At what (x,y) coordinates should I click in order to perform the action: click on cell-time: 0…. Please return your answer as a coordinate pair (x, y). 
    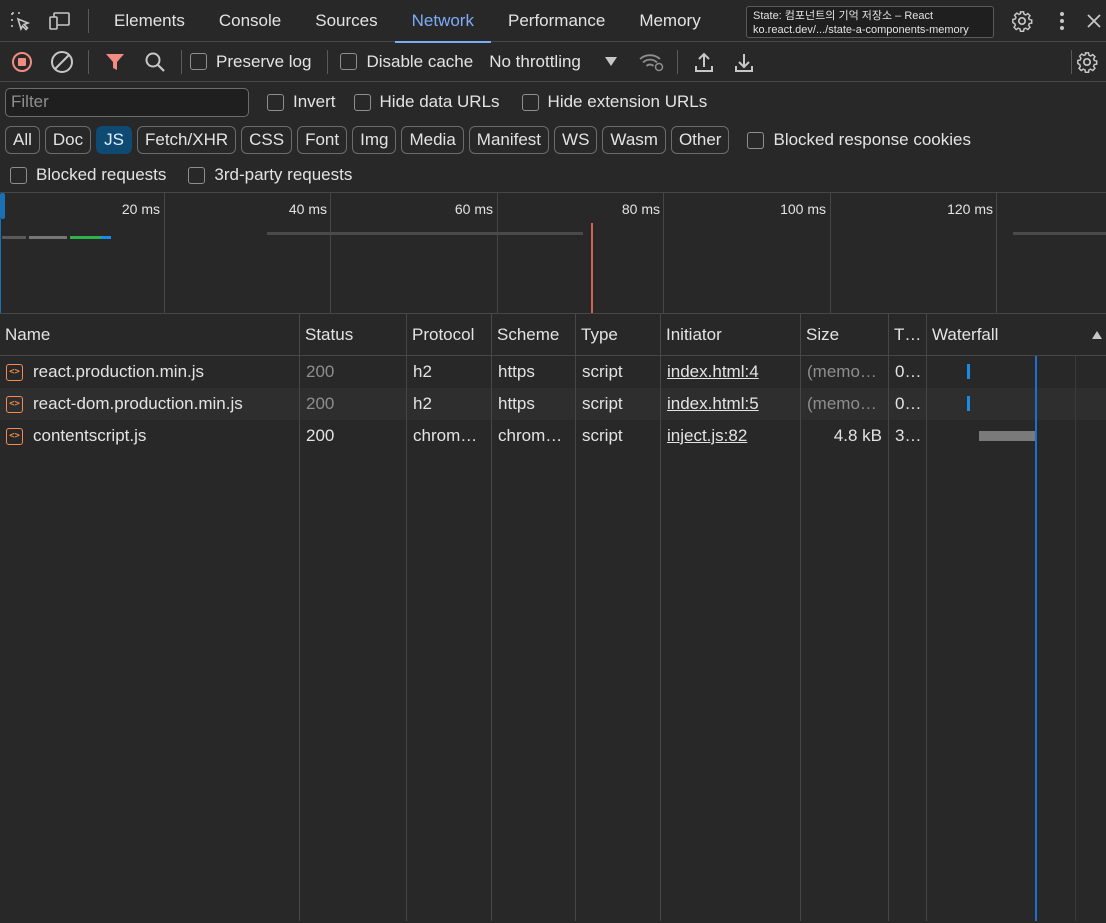
    Looking at the image, I should click on (908, 372).